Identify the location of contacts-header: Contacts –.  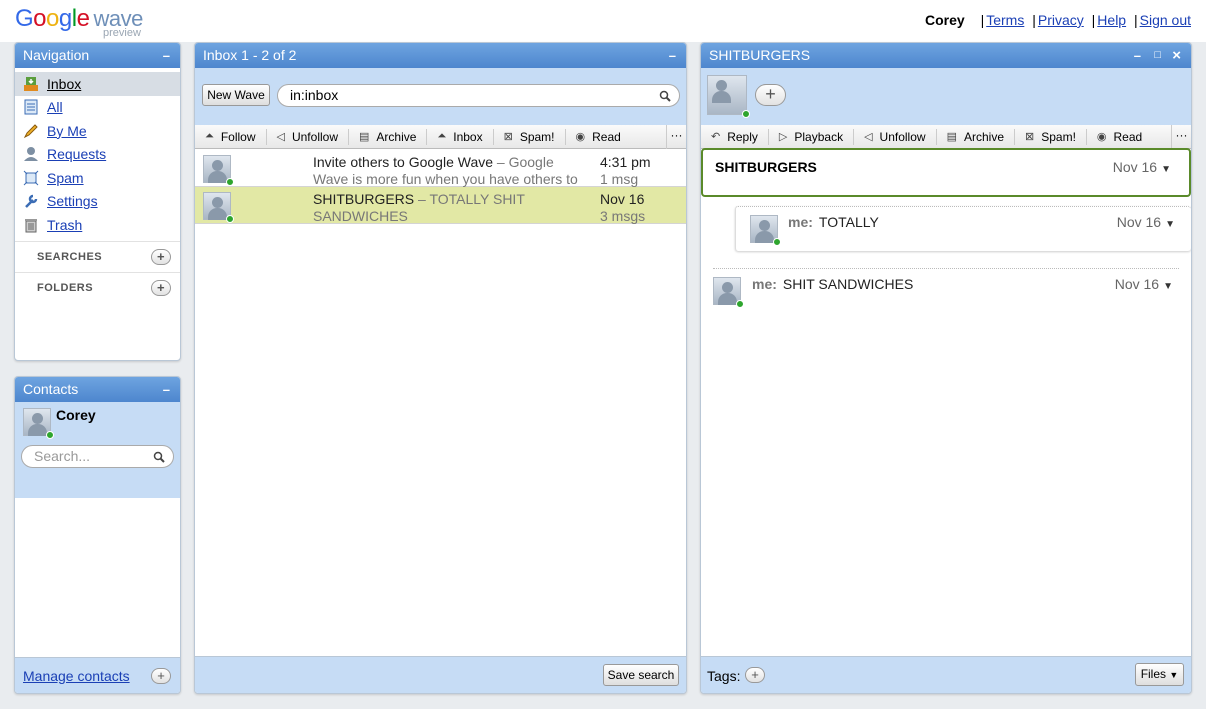
(97, 389).